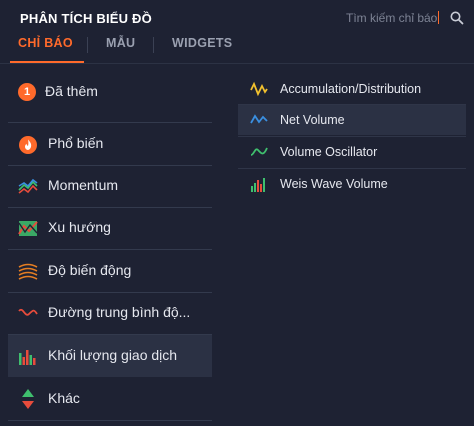 This screenshot has height=426, width=474. What do you see at coordinates (28, 144) in the screenshot?
I see `fire-icon` at bounding box center [28, 144].